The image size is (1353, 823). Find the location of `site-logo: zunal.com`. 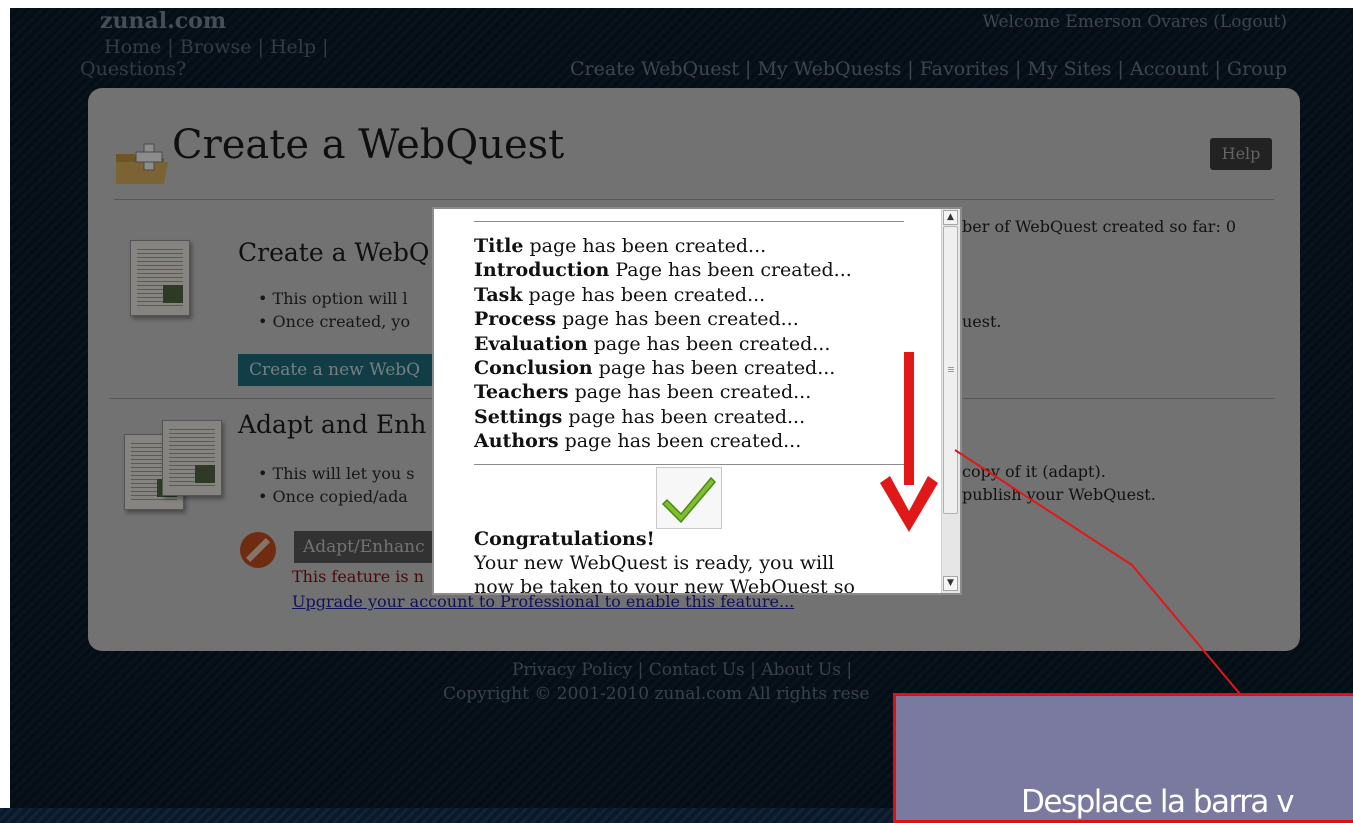

site-logo: zunal.com is located at coordinates (163, 21).